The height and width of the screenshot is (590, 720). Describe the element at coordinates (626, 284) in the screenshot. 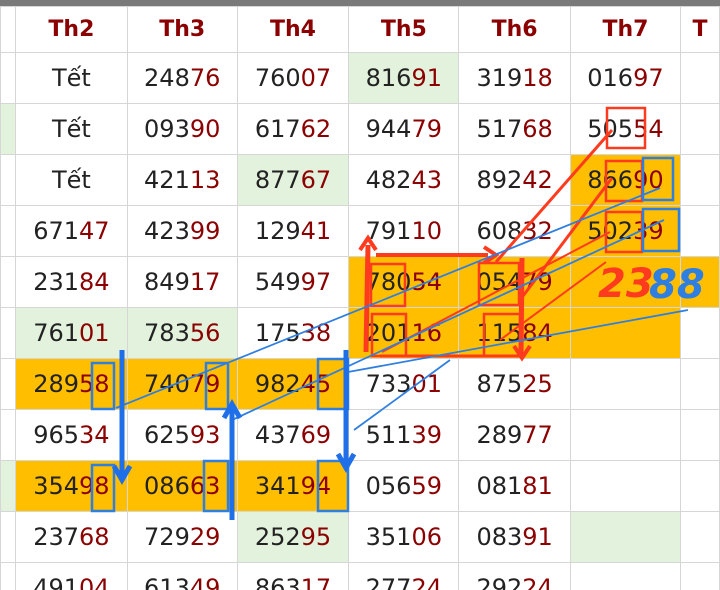

I see `annotation-red-part: 23` at that location.